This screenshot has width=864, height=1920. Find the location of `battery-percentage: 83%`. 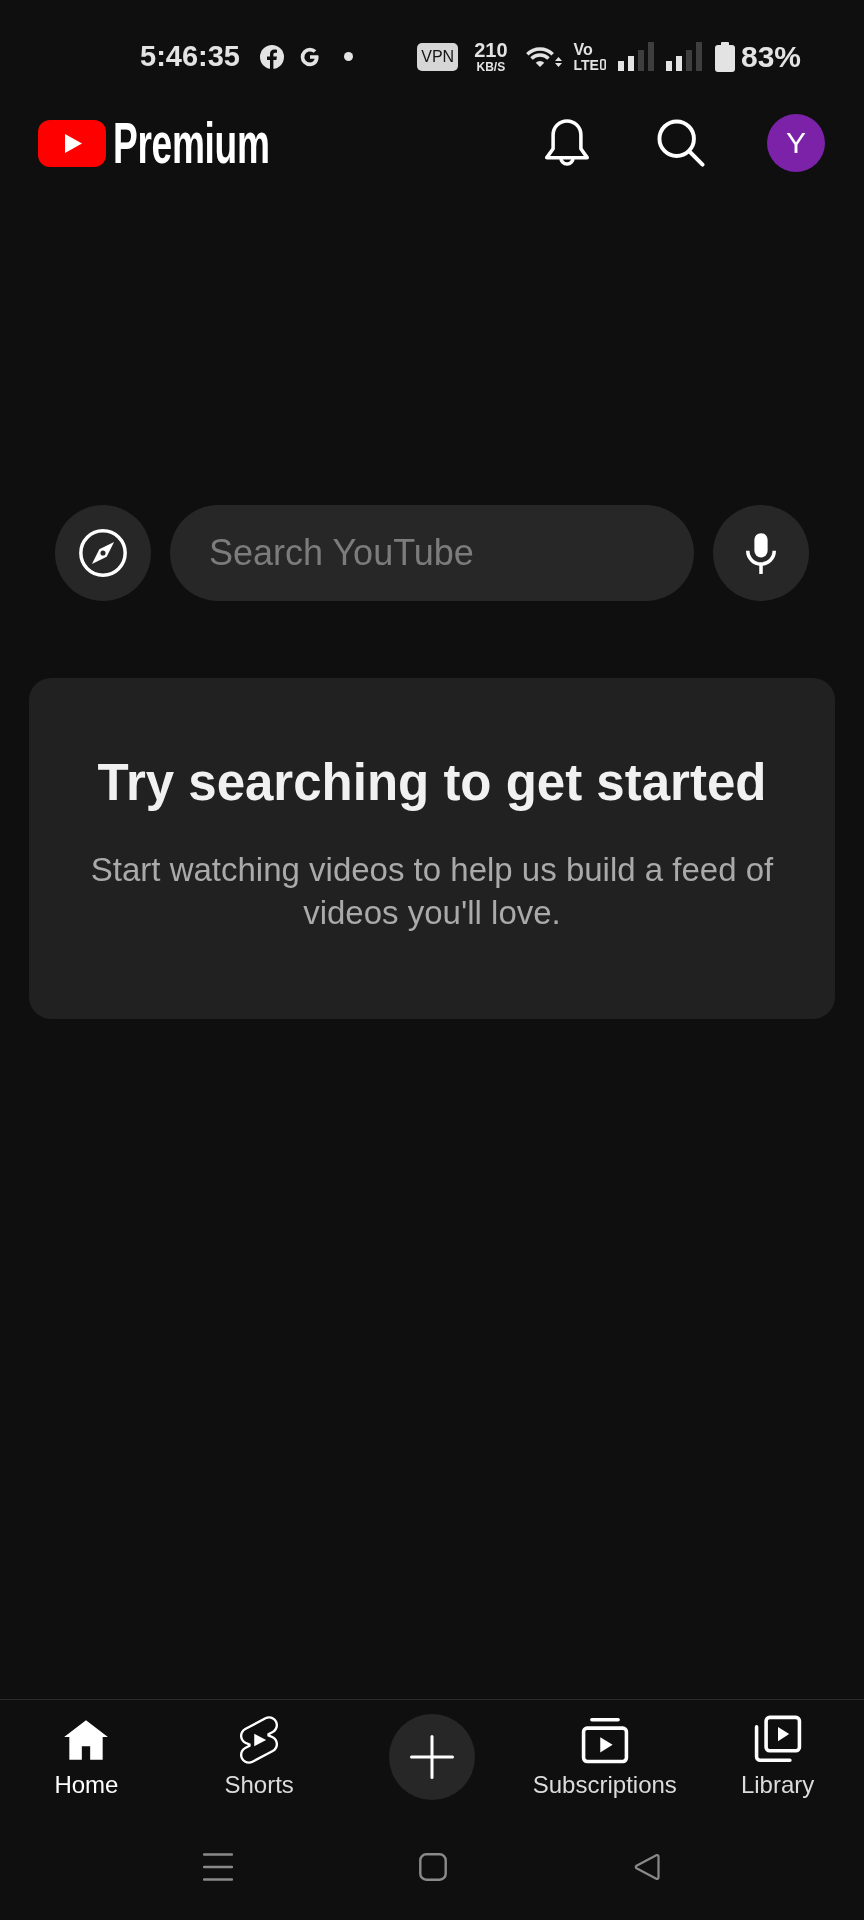

battery-percentage: 83% is located at coordinates (770, 56).